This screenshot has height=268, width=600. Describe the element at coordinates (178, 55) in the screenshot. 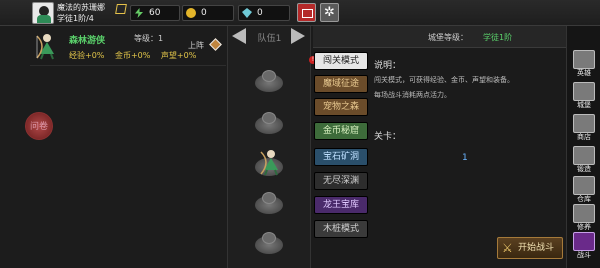

I see `fame-bonus: 声望+0%` at that location.